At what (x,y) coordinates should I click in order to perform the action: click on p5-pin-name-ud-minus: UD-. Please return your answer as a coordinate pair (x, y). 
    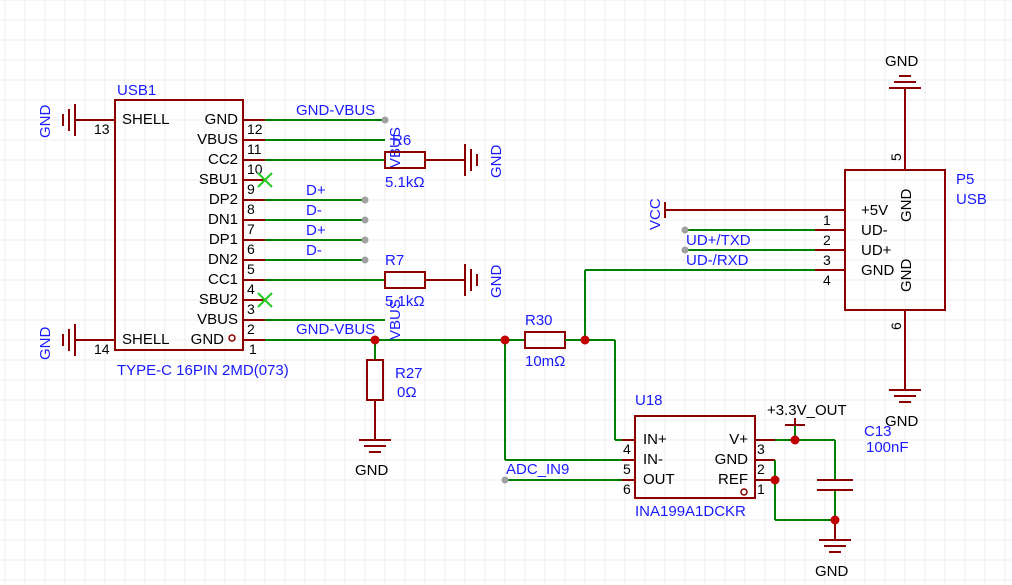
    Looking at the image, I should click on (874, 230).